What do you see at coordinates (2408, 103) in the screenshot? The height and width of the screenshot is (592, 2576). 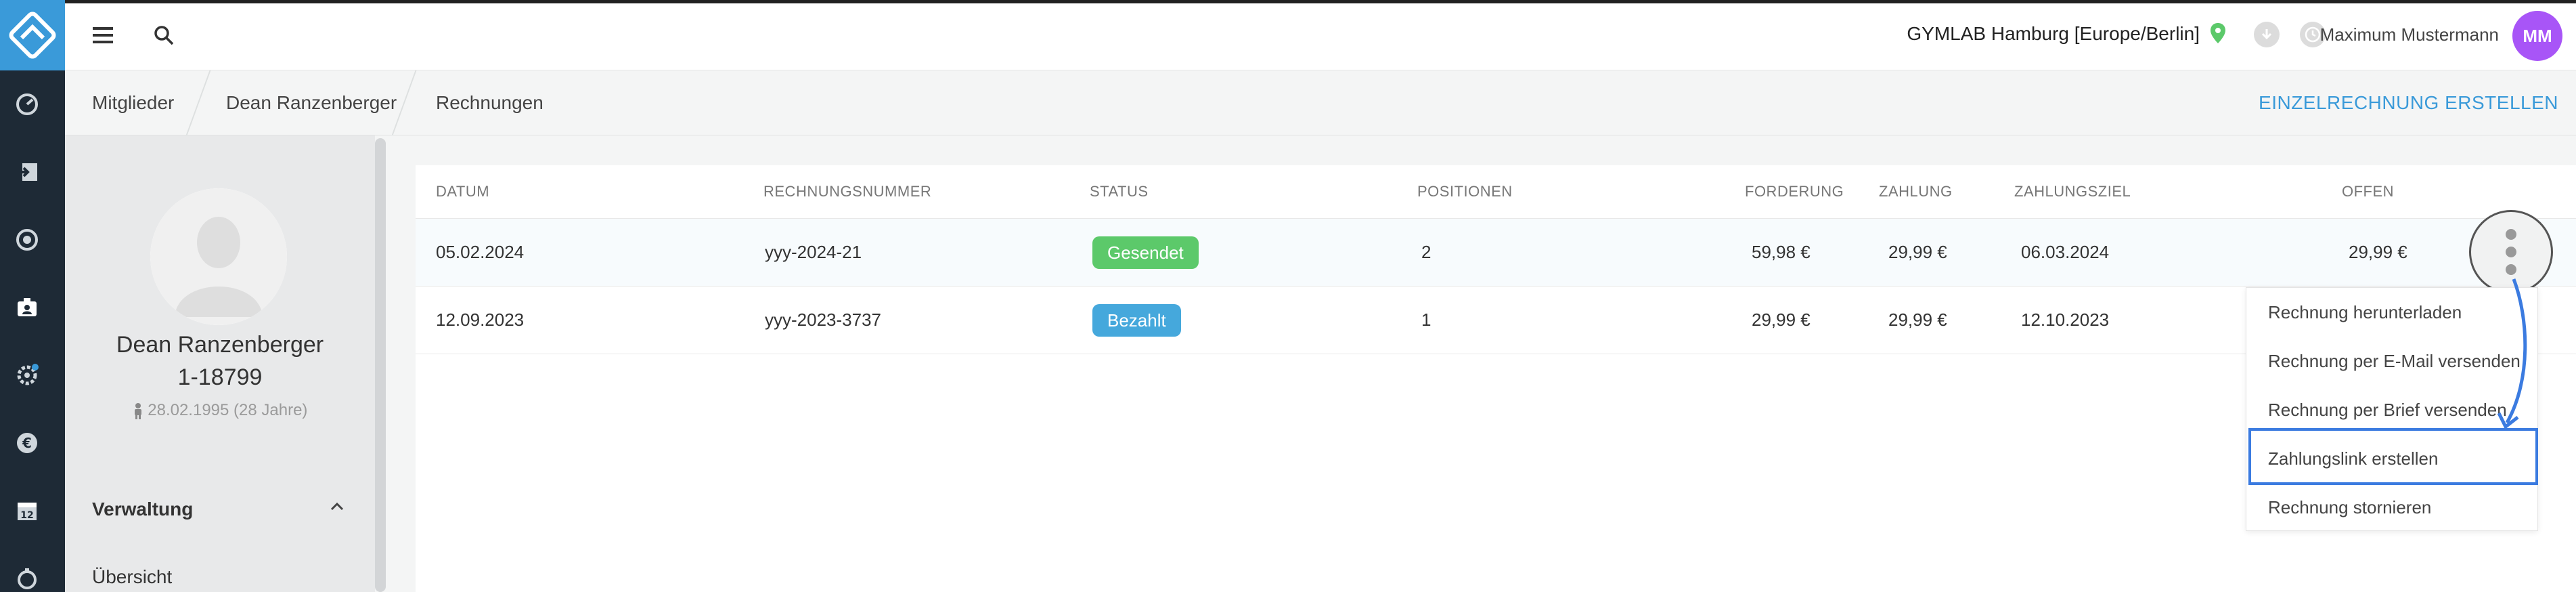 I see `create-single-invoice-button: EINZELRECHNUNG ERSTELLEN` at bounding box center [2408, 103].